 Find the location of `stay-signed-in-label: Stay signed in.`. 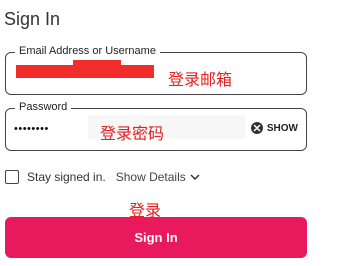

stay-signed-in-label: Stay signed in. is located at coordinates (66, 177).